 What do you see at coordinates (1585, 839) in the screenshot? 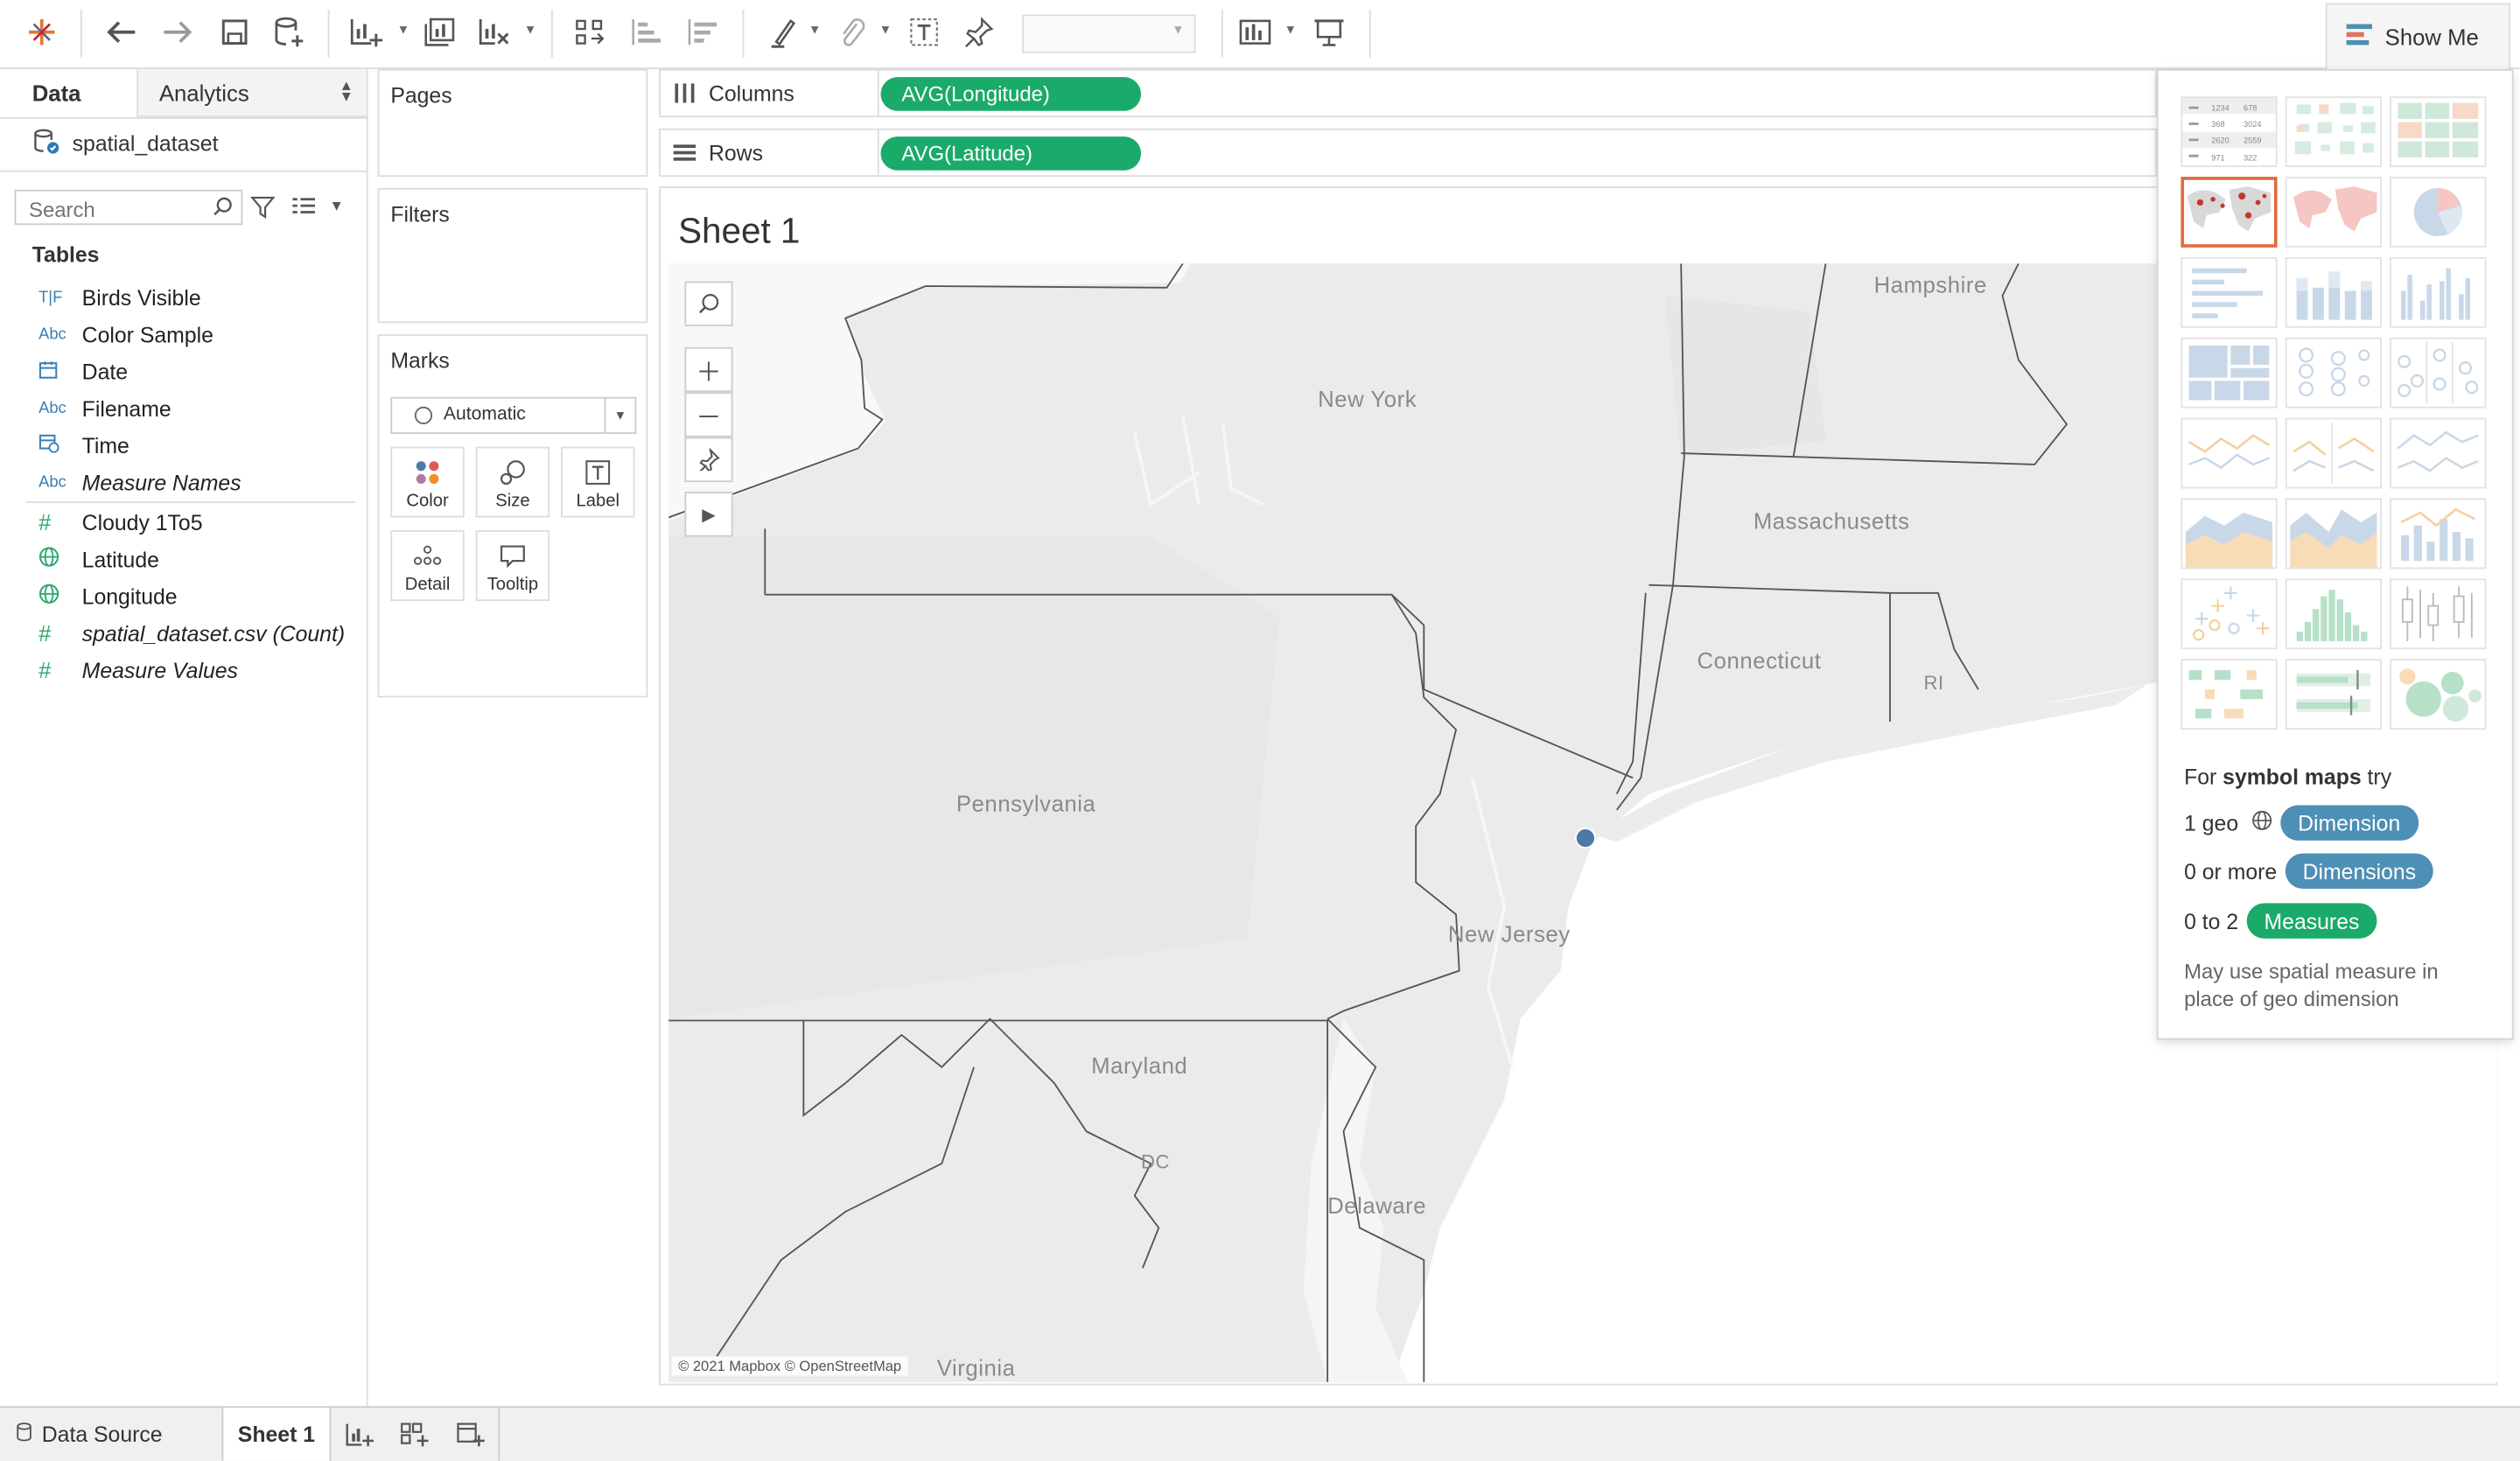
I see `data-point-mark` at bounding box center [1585, 839].